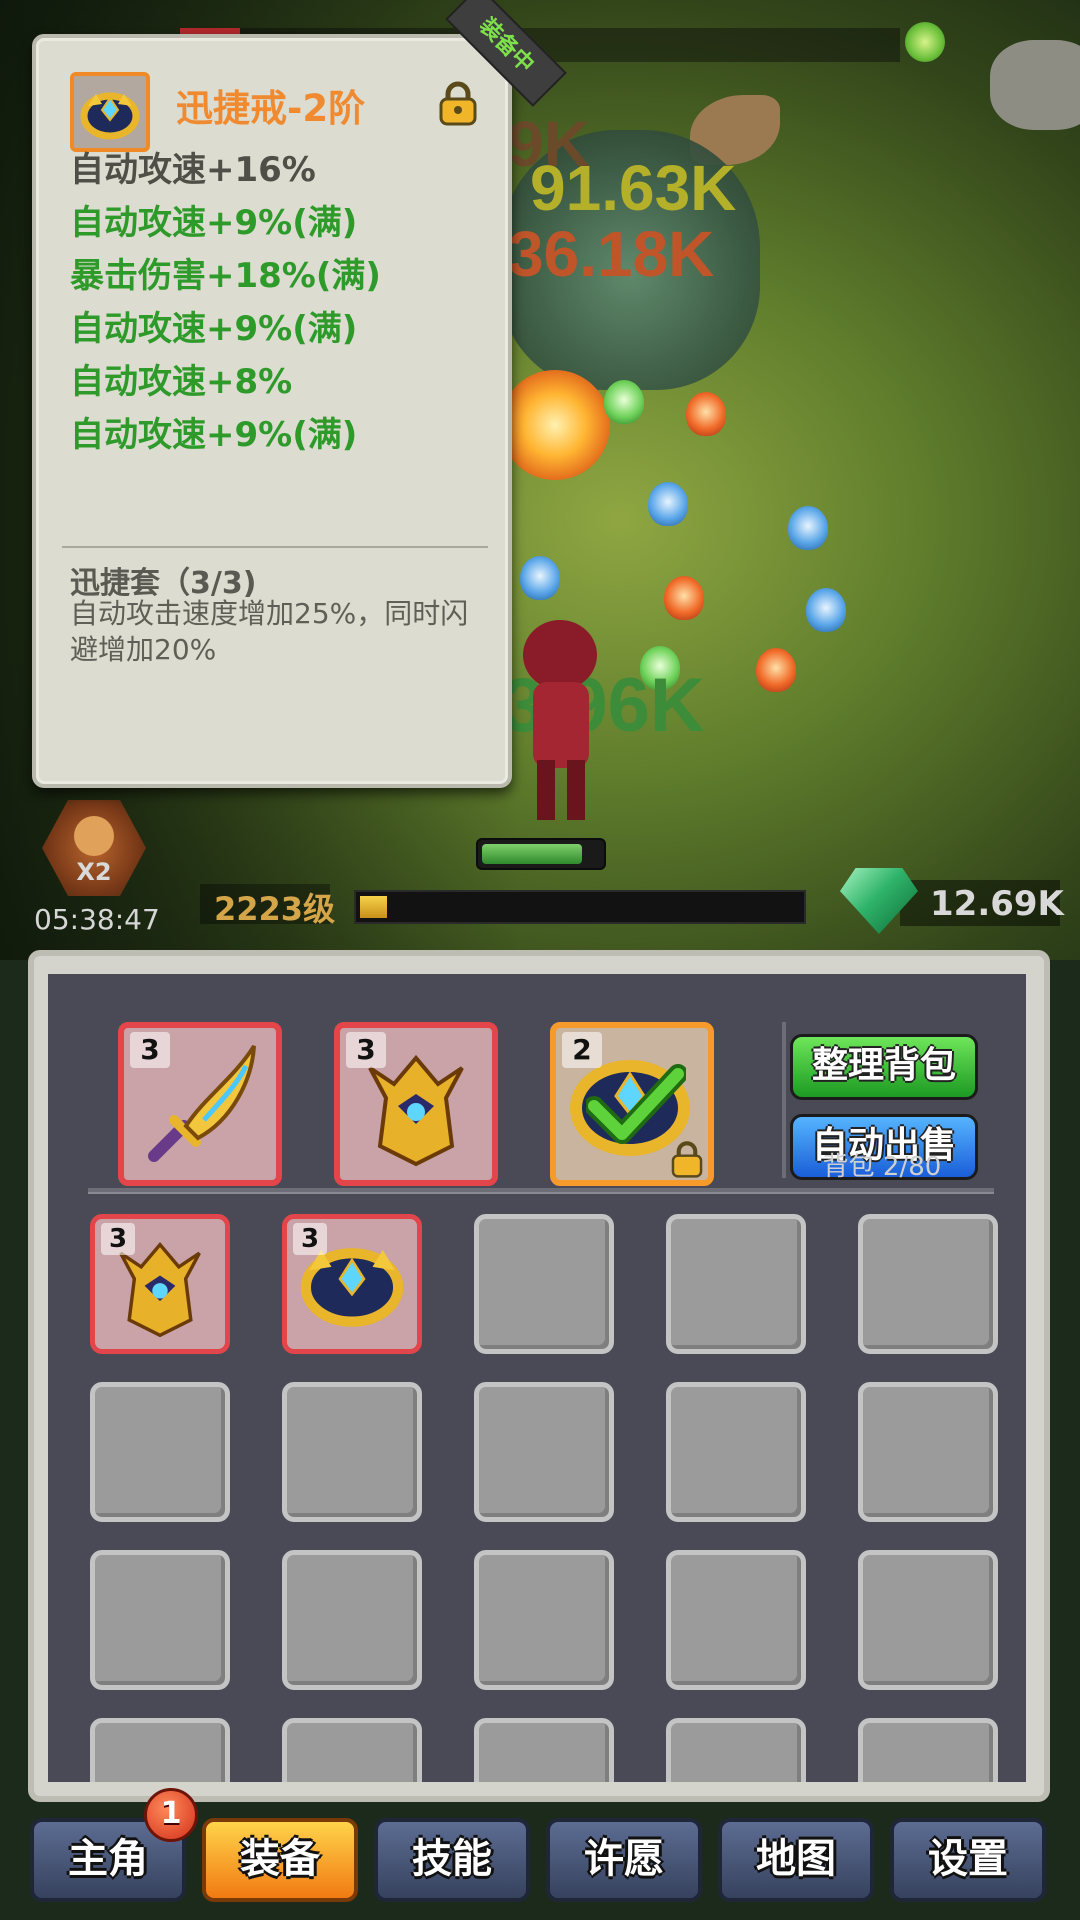 Image resolution: width=1080 pixels, height=1920 pixels. What do you see at coordinates (374, 907) in the screenshot?
I see `xp-fill` at bounding box center [374, 907].